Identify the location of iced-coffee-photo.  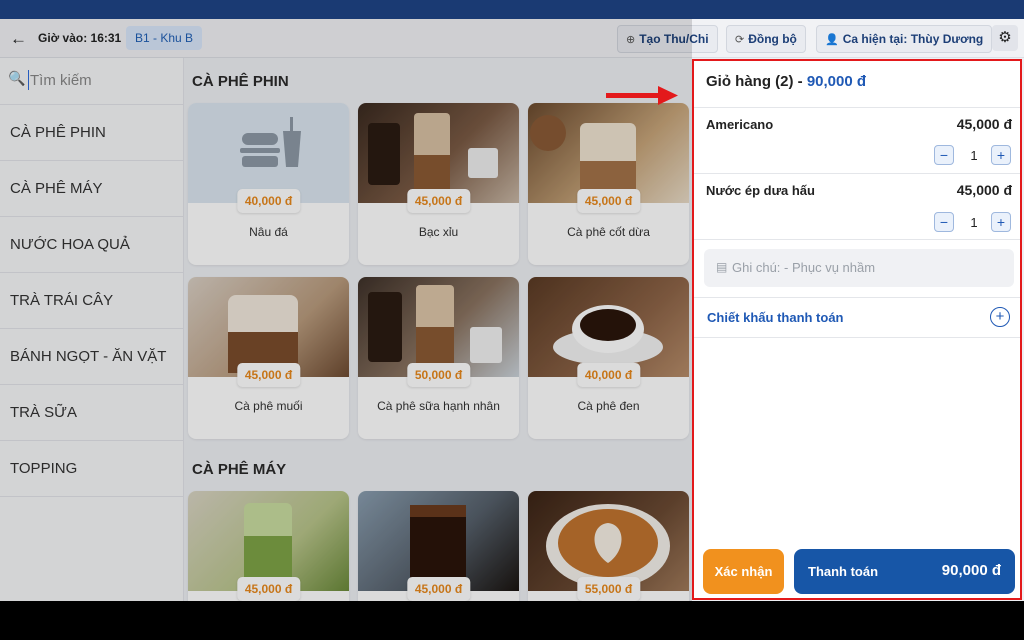
(433, 153).